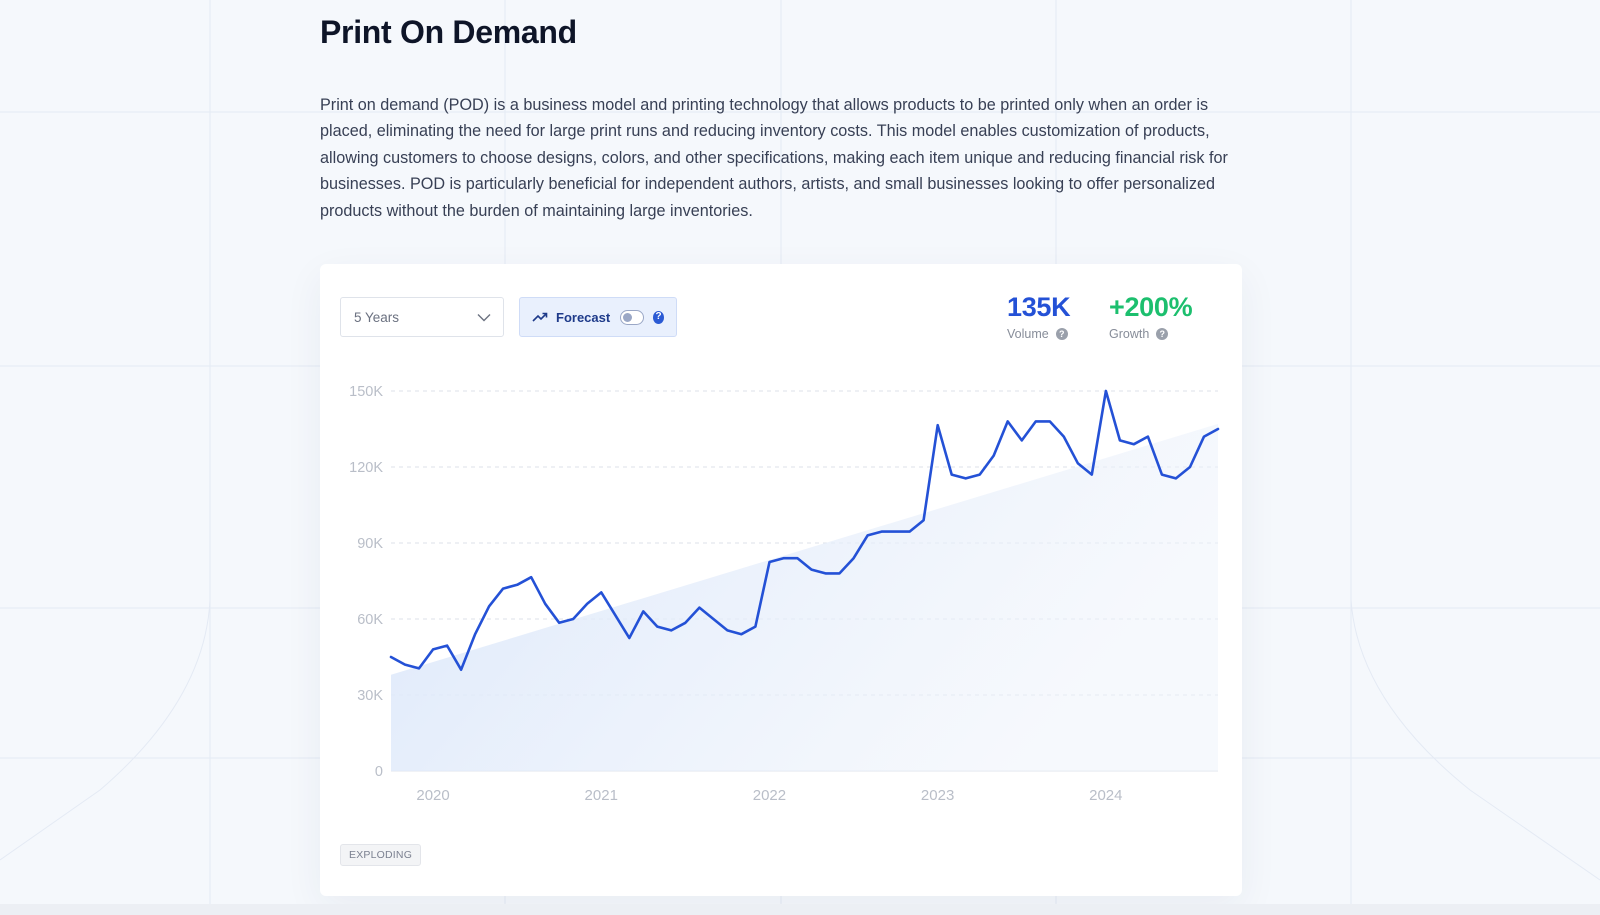  What do you see at coordinates (1039, 307) in the screenshot?
I see `volume-value: 135K` at bounding box center [1039, 307].